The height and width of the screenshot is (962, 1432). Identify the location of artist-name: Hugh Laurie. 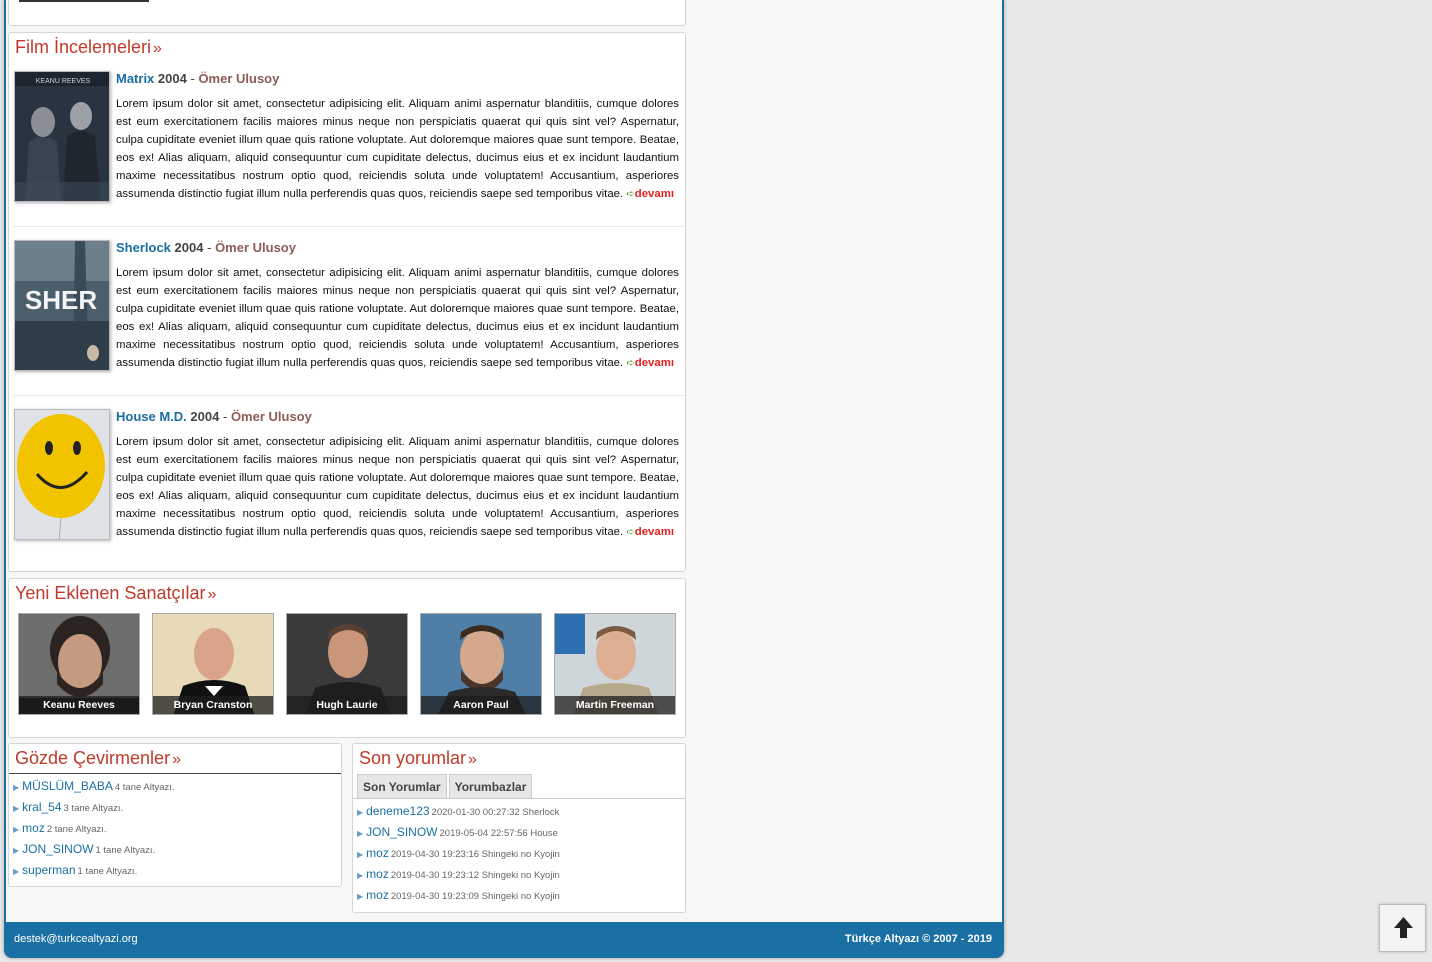
(347, 705).